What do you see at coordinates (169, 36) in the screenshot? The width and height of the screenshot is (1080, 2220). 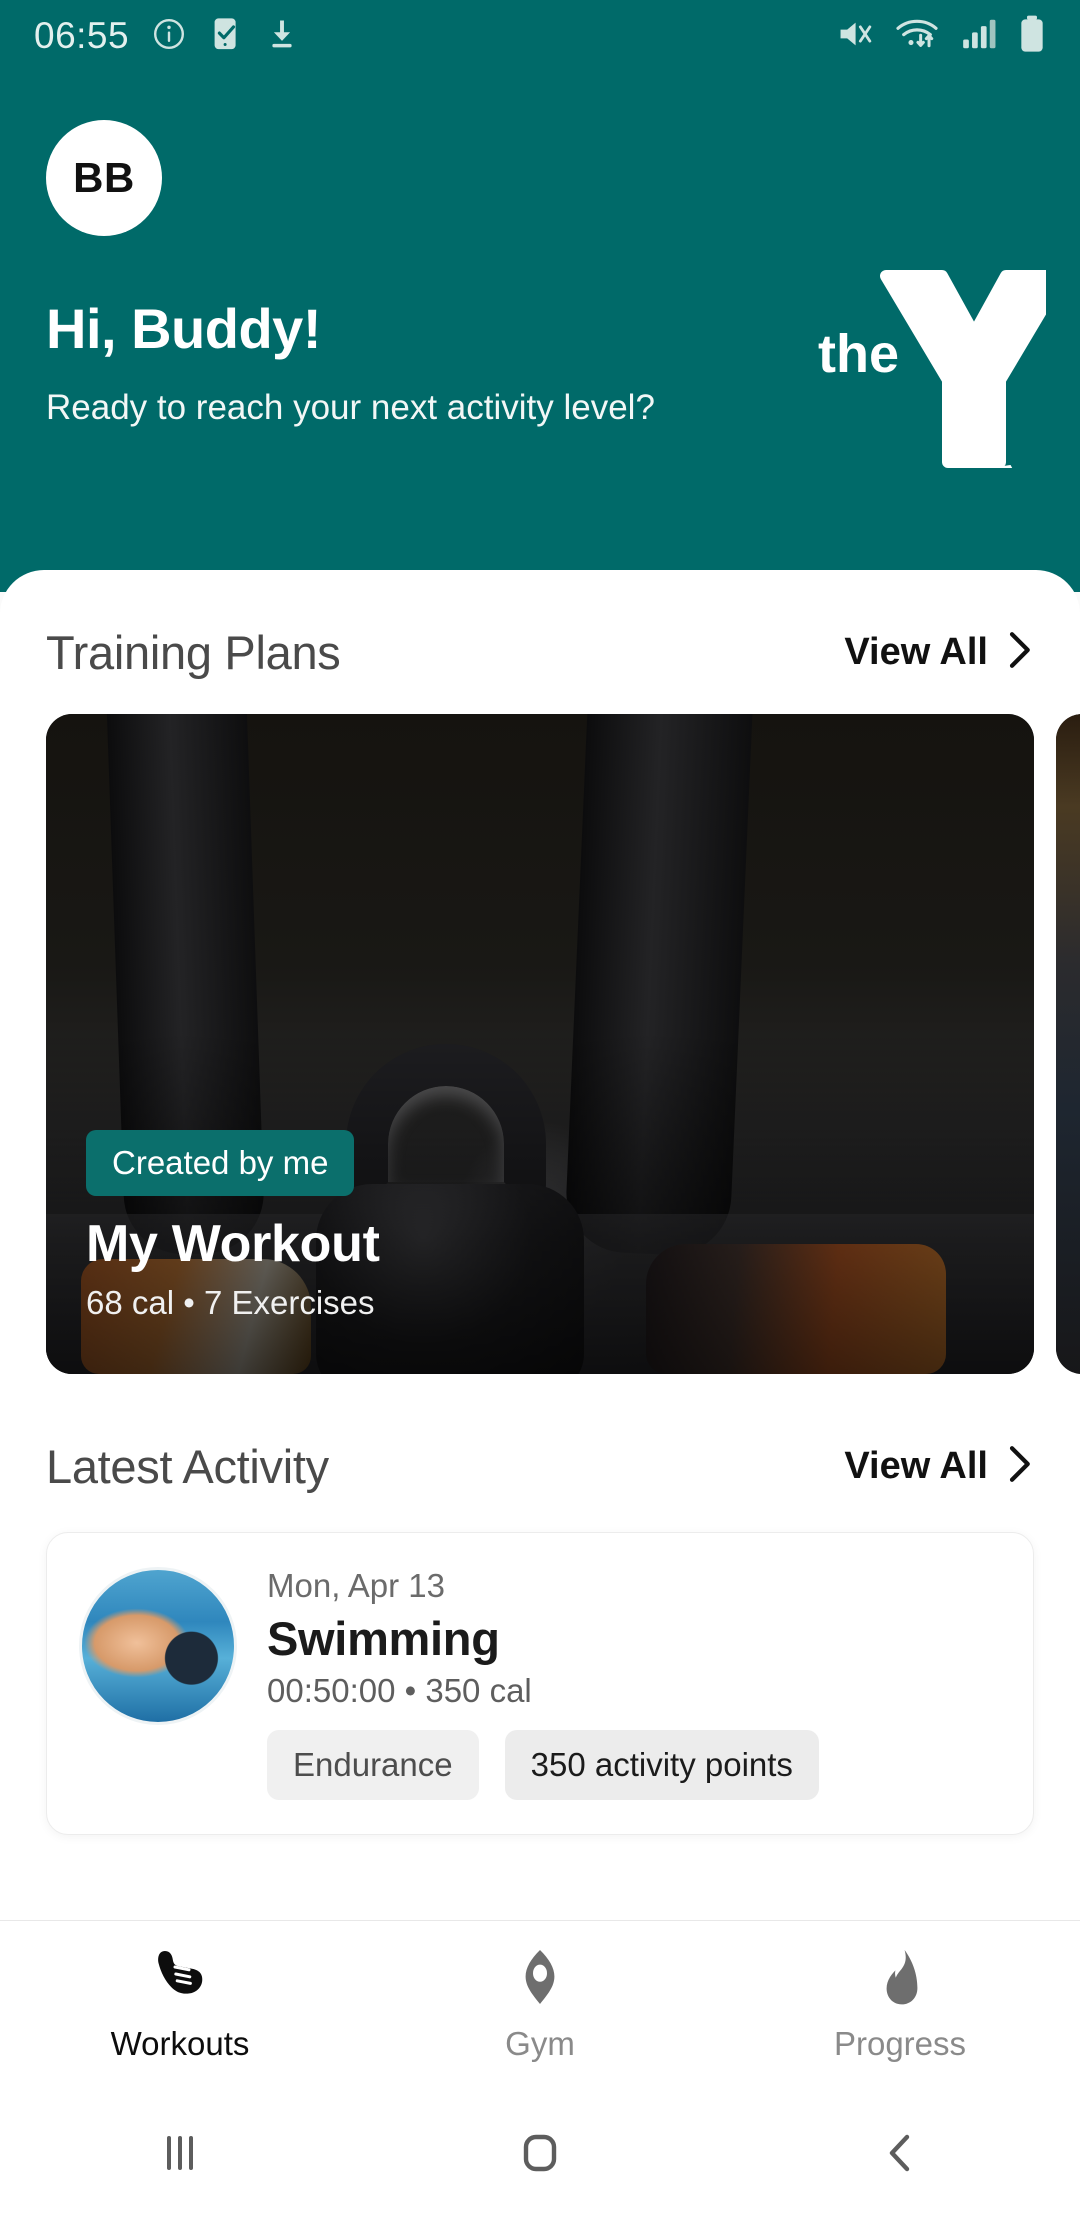 I see `info-icon` at bounding box center [169, 36].